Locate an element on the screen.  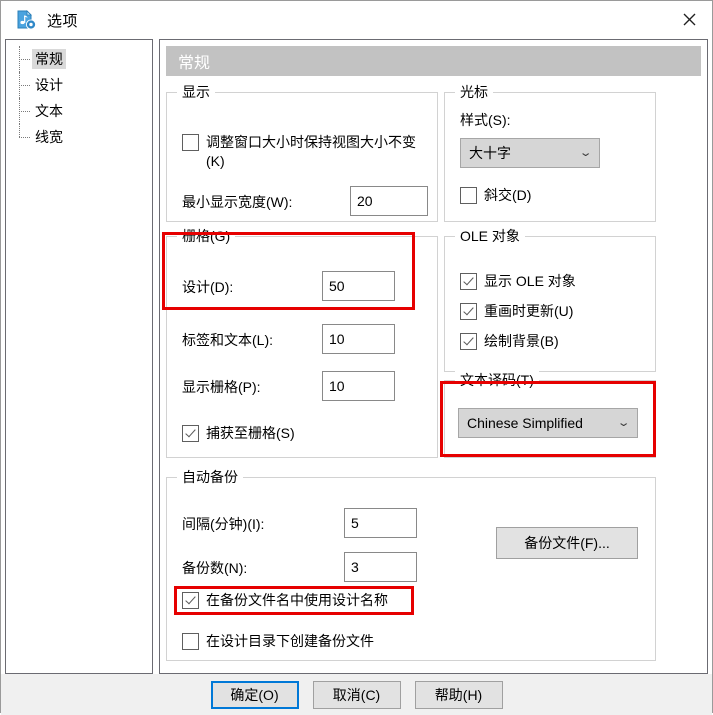
help-button: 帮助(H) is located at coordinates (458, 695).